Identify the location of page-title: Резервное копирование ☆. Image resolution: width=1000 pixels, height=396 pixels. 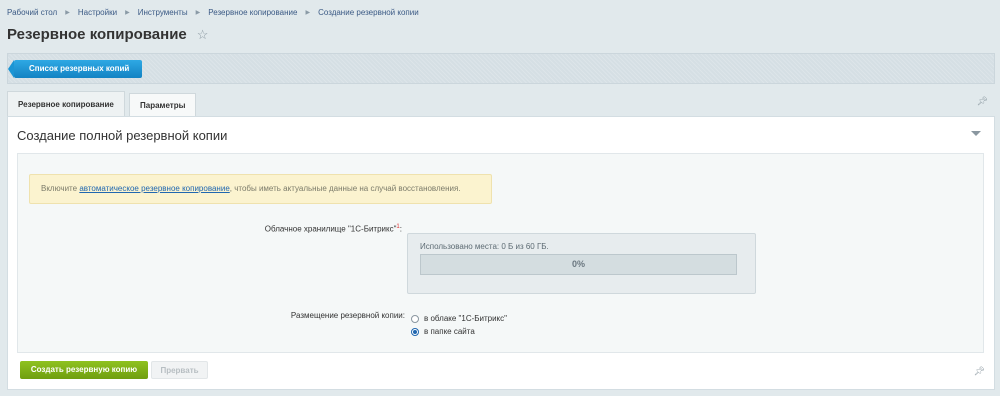
(107, 34).